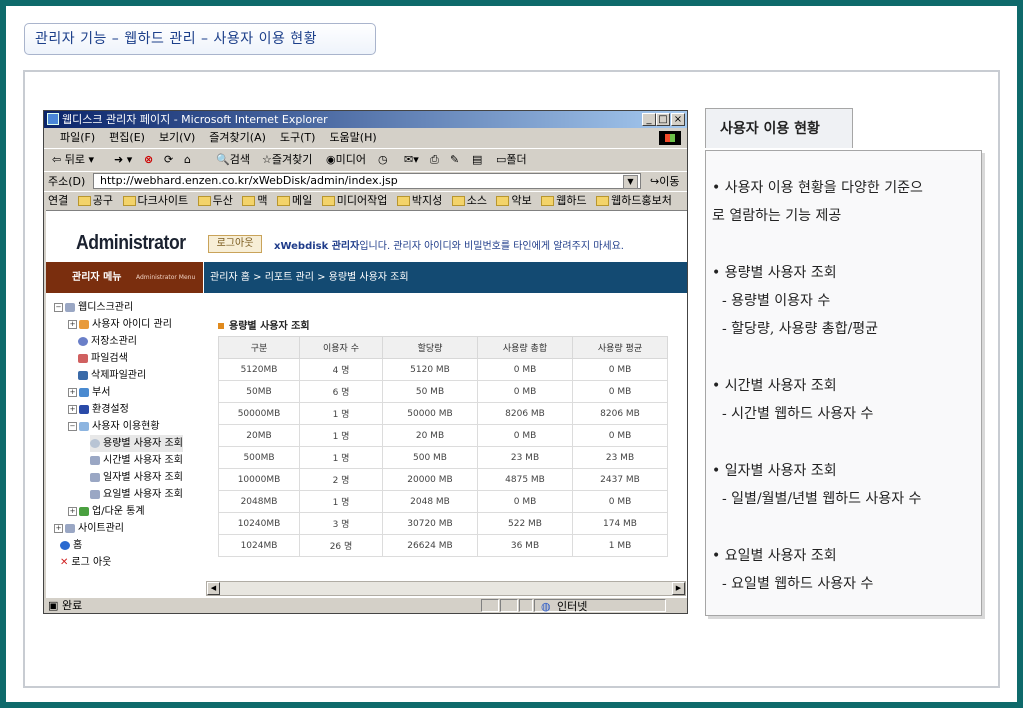  I want to click on link-item: 맥, so click(262, 200).